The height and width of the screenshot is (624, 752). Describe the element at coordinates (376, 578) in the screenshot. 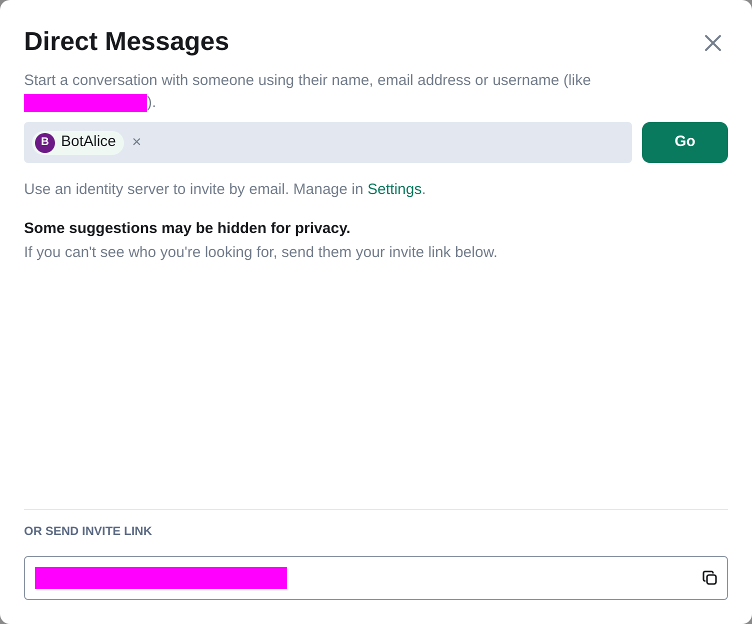

I see `invite-link-field` at that location.